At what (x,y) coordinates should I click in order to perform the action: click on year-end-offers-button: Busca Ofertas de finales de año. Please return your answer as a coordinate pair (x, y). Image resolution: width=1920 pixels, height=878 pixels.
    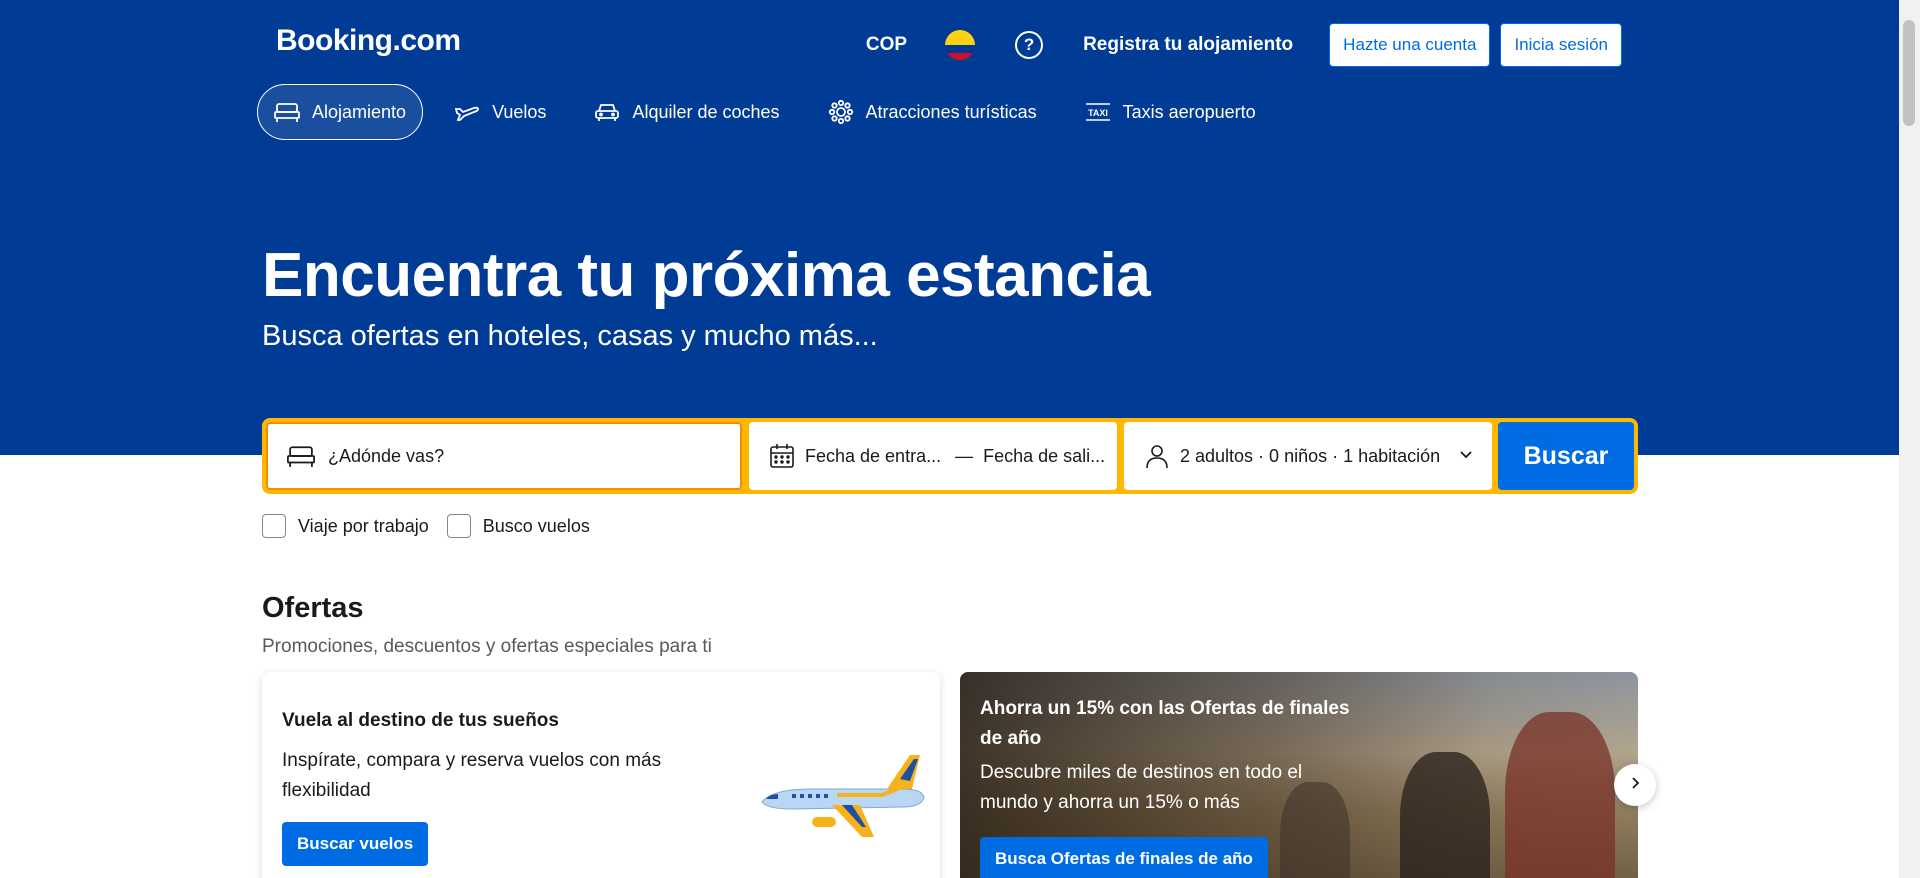
    Looking at the image, I should click on (1124, 857).